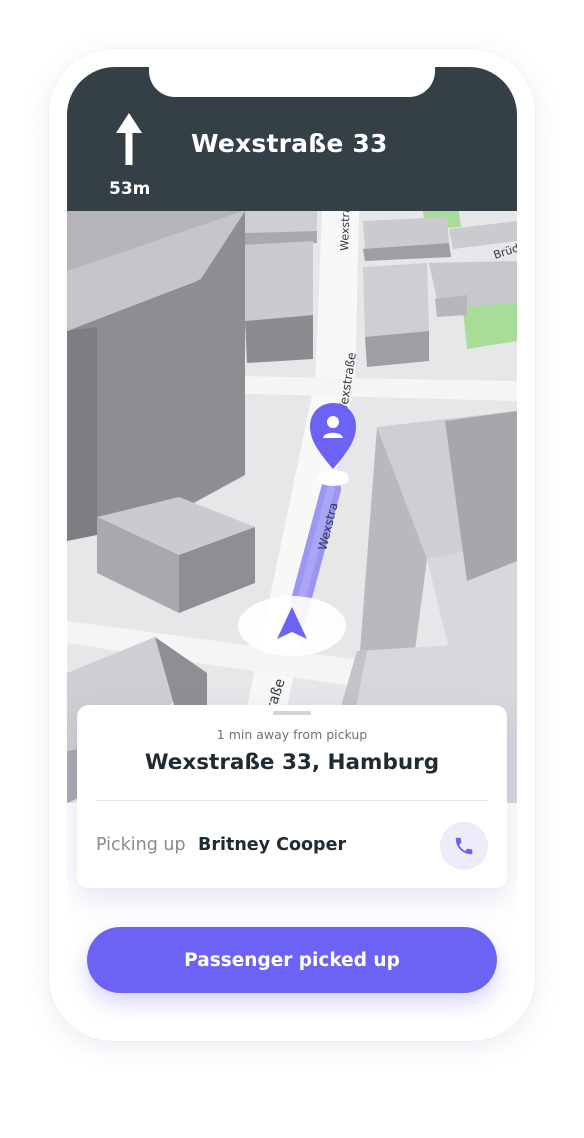  I want to click on drag-handle, so click(292, 713).